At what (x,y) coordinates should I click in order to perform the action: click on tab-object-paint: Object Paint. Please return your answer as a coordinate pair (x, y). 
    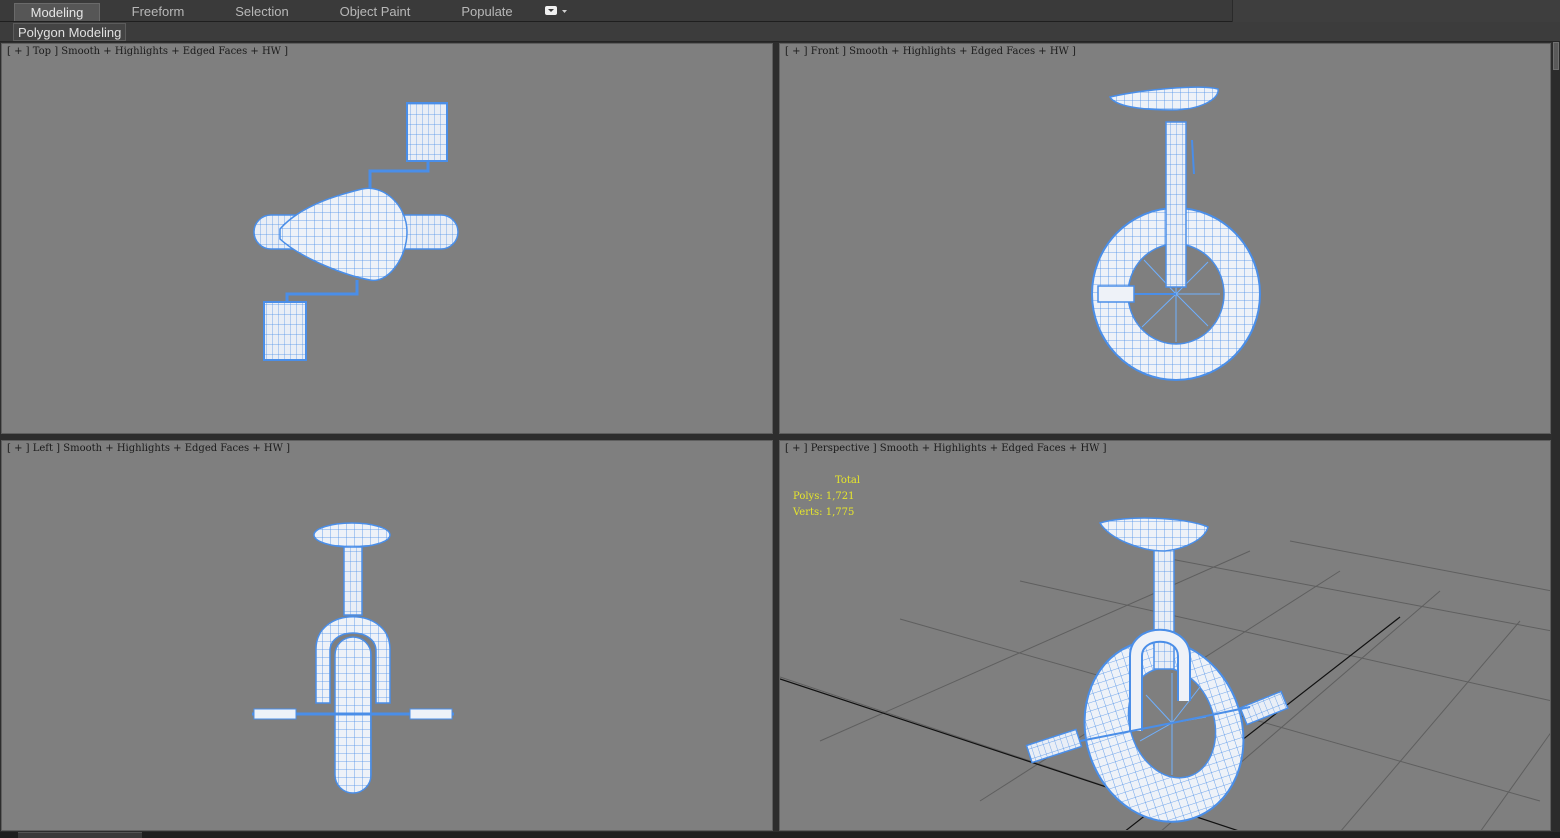
    Looking at the image, I should click on (375, 12).